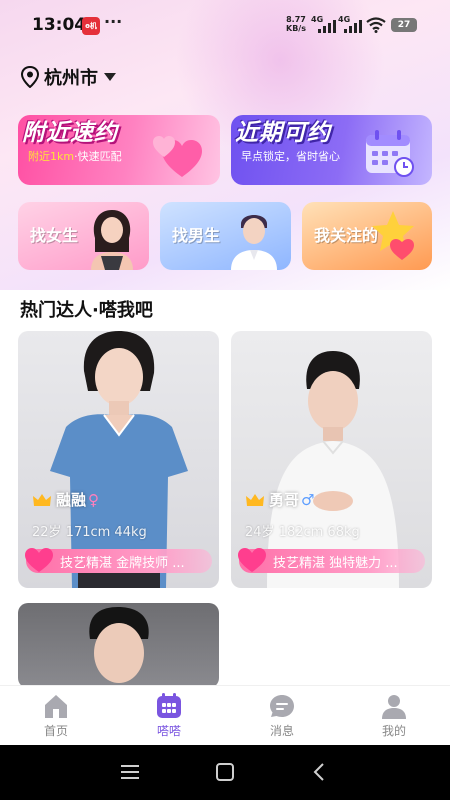 This screenshot has height=800, width=450. I want to click on nav-label: 首页, so click(55, 731).